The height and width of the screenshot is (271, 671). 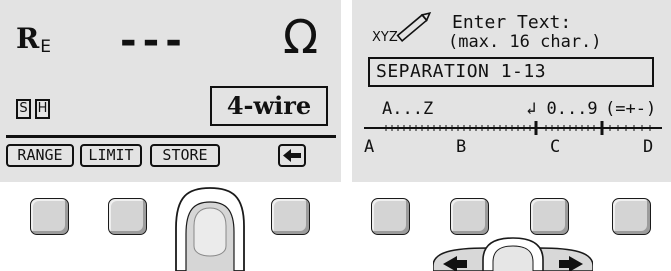 I want to click on softkey-limit: LIMIT, so click(x=111, y=155).